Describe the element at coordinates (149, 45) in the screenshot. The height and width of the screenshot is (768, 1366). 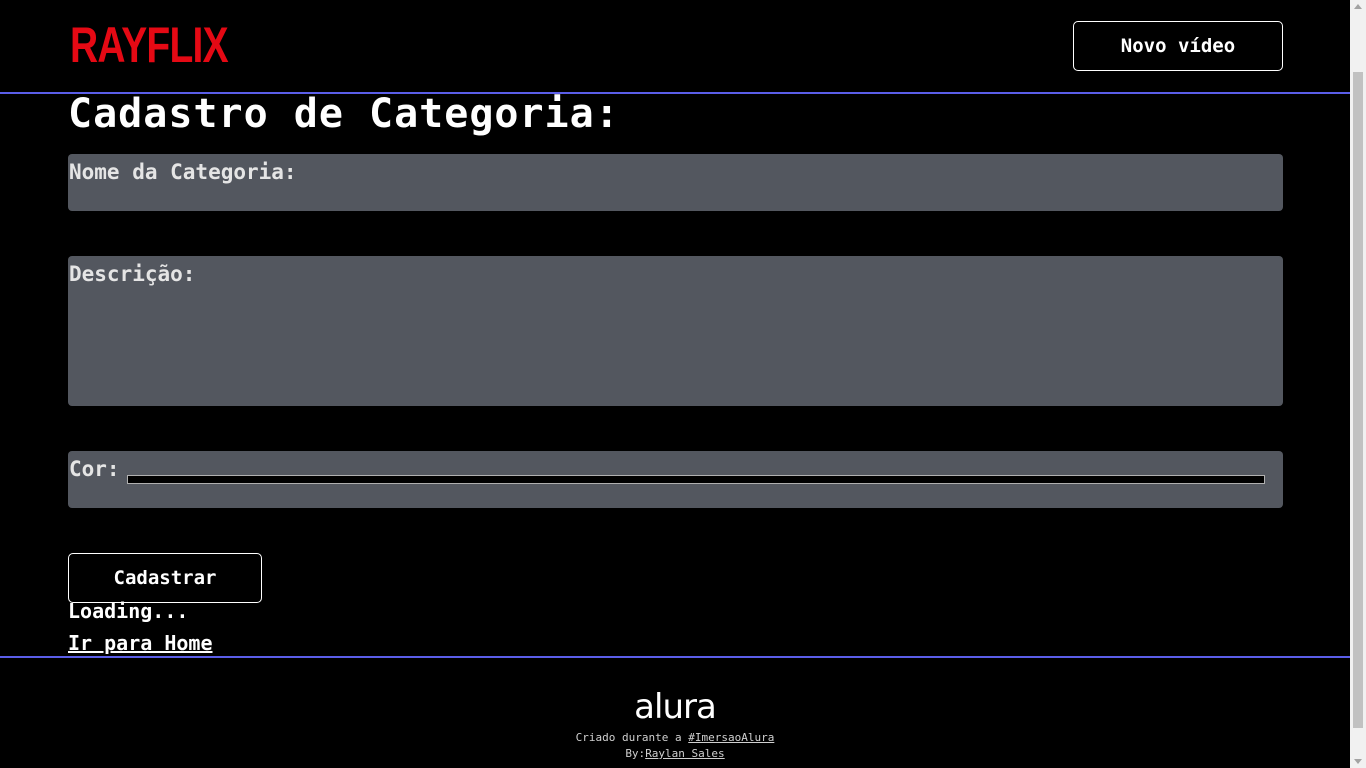
I see `rayflix-logo: RAYFLIX` at that location.